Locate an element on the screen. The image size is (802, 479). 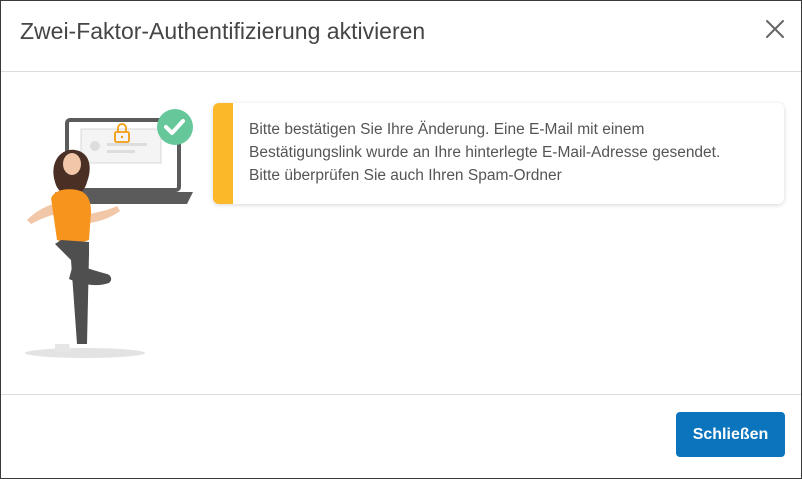
confirmation-illustration is located at coordinates (110, 229).